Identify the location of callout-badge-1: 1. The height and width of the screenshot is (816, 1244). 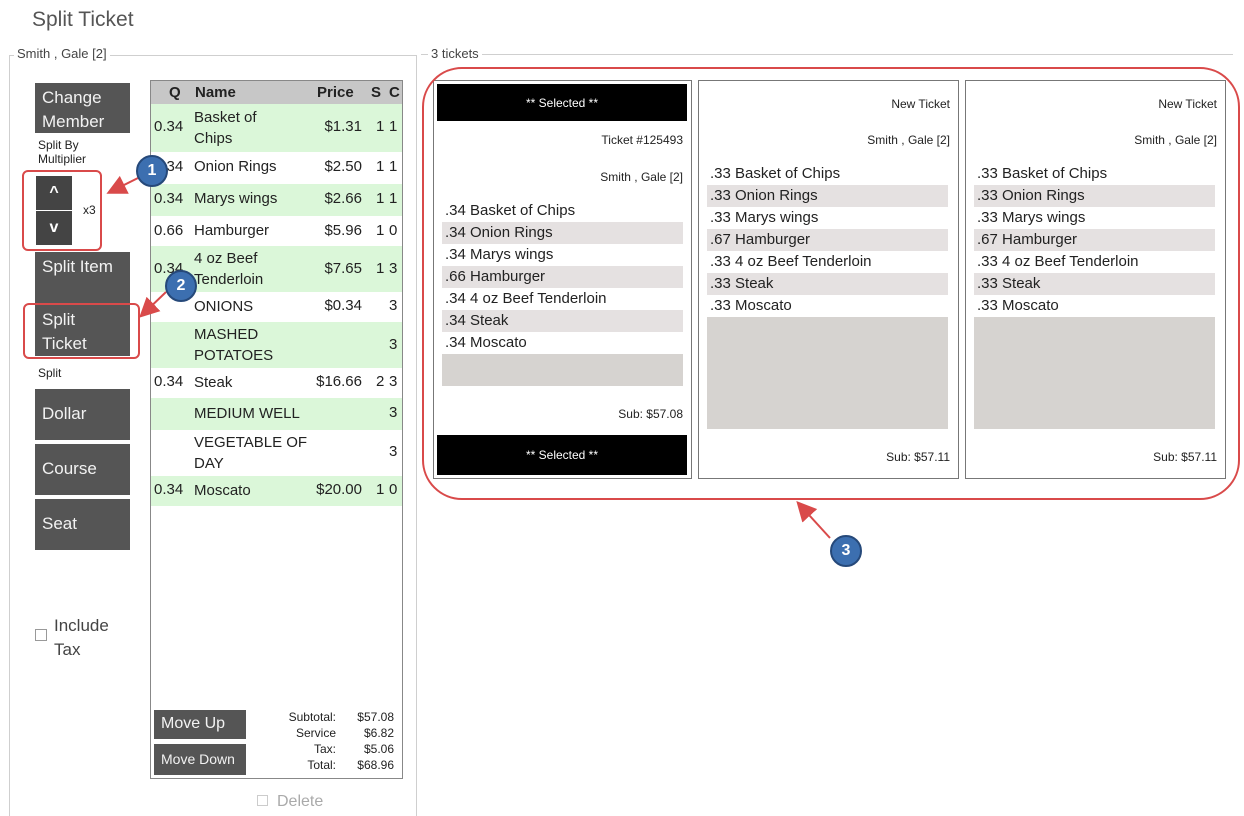
(152, 171).